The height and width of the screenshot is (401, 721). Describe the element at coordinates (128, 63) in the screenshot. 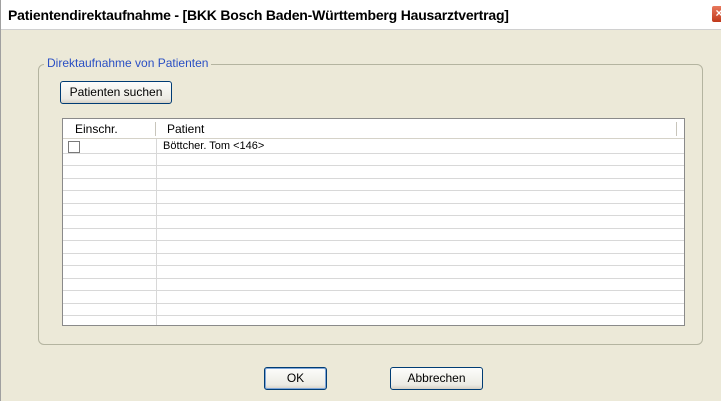

I see `group-legend: Direktaufnahme von Patienten` at that location.